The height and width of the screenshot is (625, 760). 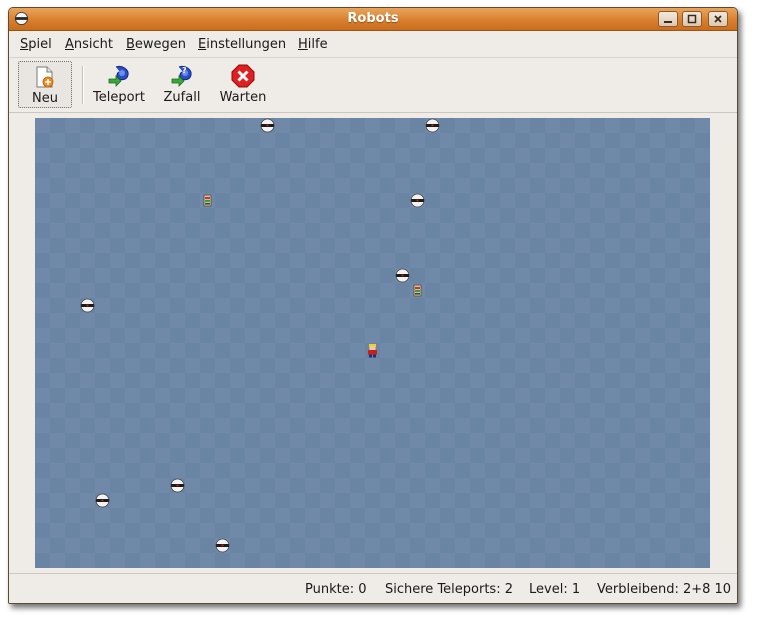 I want to click on points-status: Punkte: 0, so click(x=336, y=589).